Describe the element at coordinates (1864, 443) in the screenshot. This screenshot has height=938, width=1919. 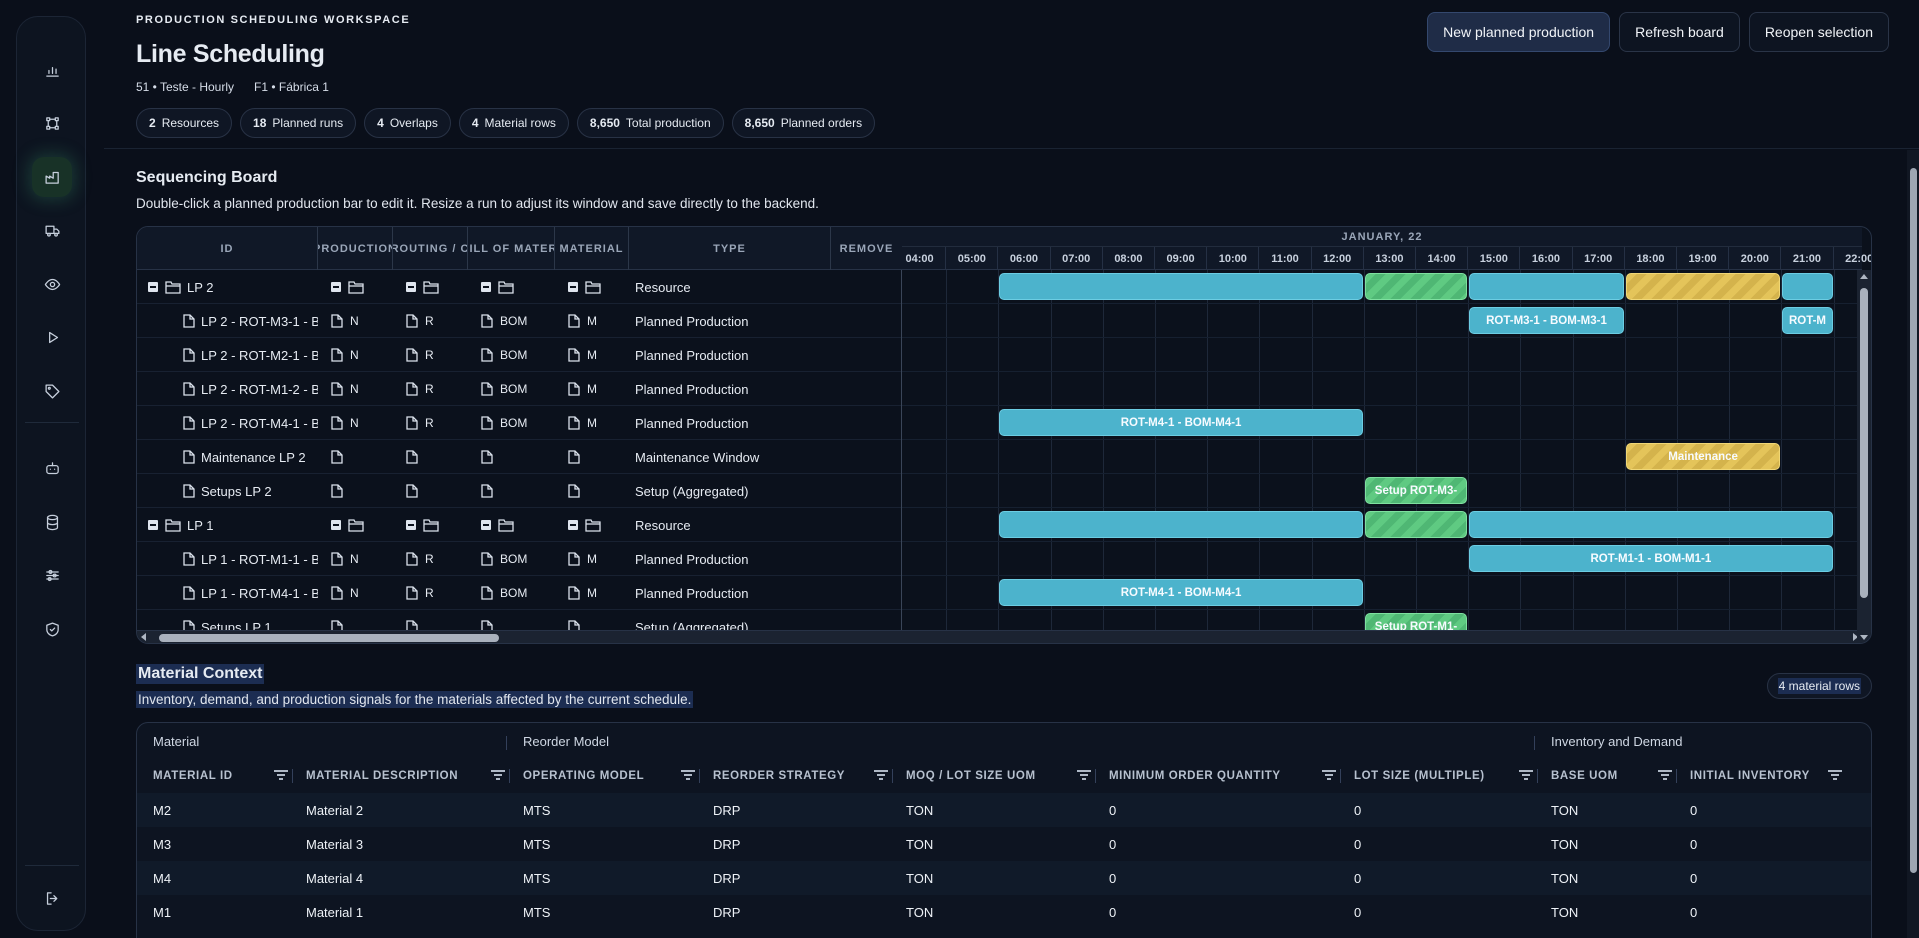
I see `vertical-scroll-thumb` at that location.